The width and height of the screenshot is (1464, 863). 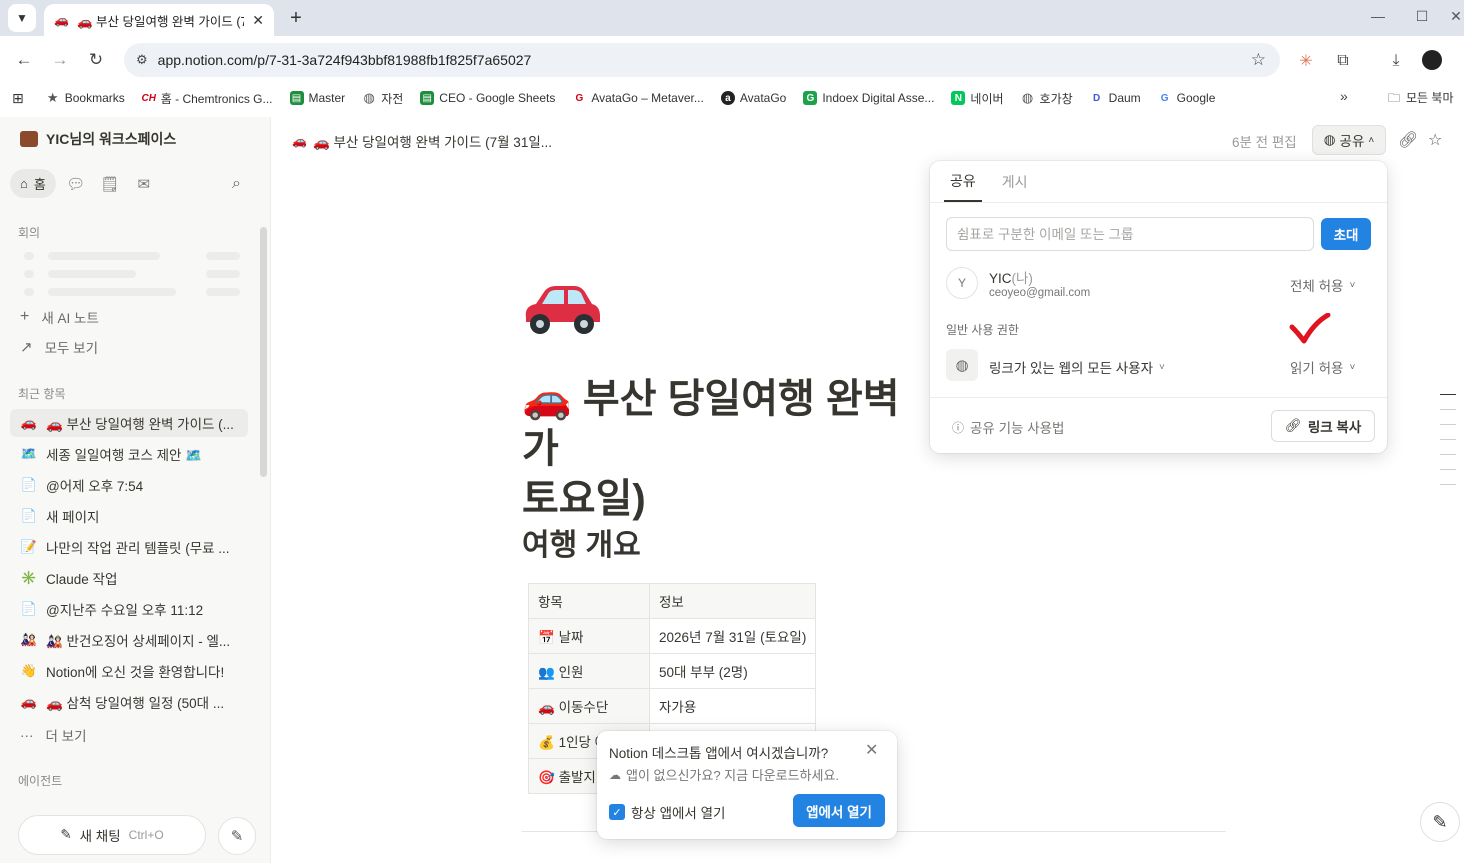 What do you see at coordinates (76, 184) in the screenshot?
I see `chat-icon: 💬︎` at bounding box center [76, 184].